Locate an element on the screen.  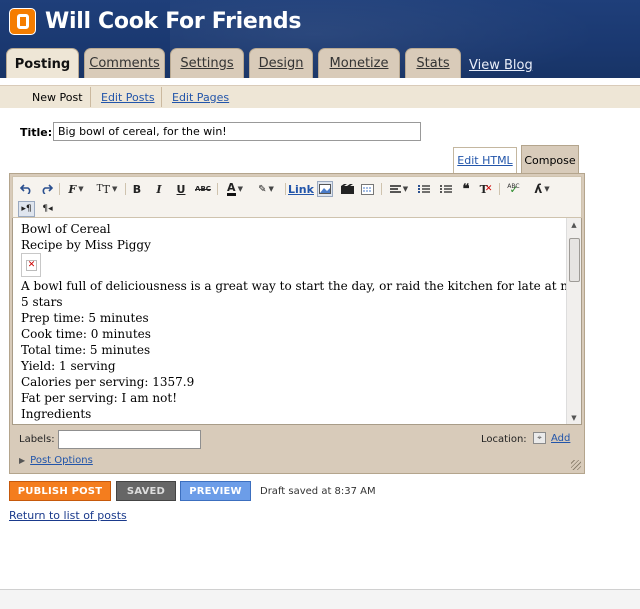
save-draft-button: SAVED is located at coordinates (146, 491).